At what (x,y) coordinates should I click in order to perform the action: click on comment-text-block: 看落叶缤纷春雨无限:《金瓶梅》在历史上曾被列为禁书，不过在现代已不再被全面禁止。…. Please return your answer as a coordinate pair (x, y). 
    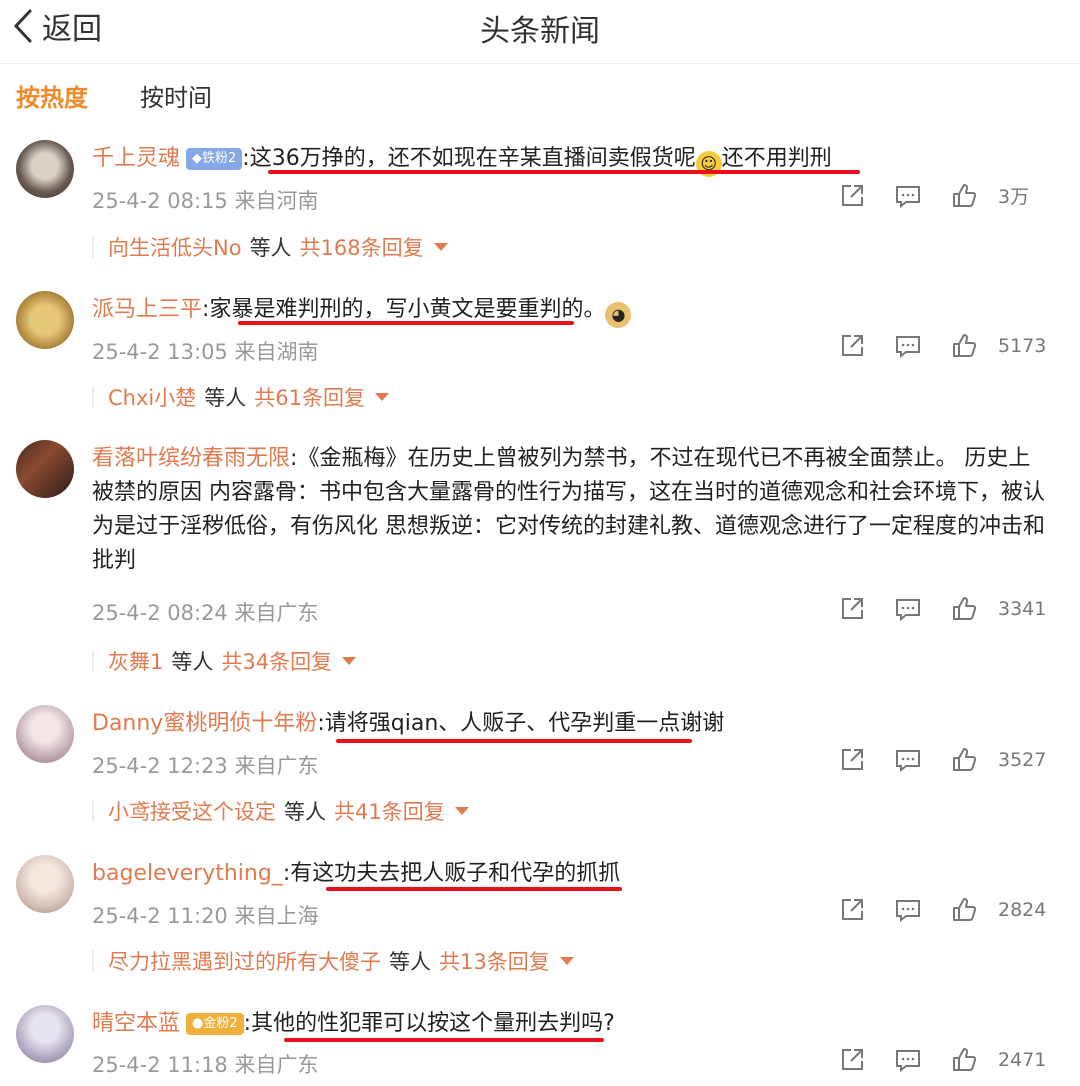
    Looking at the image, I should click on (568, 509).